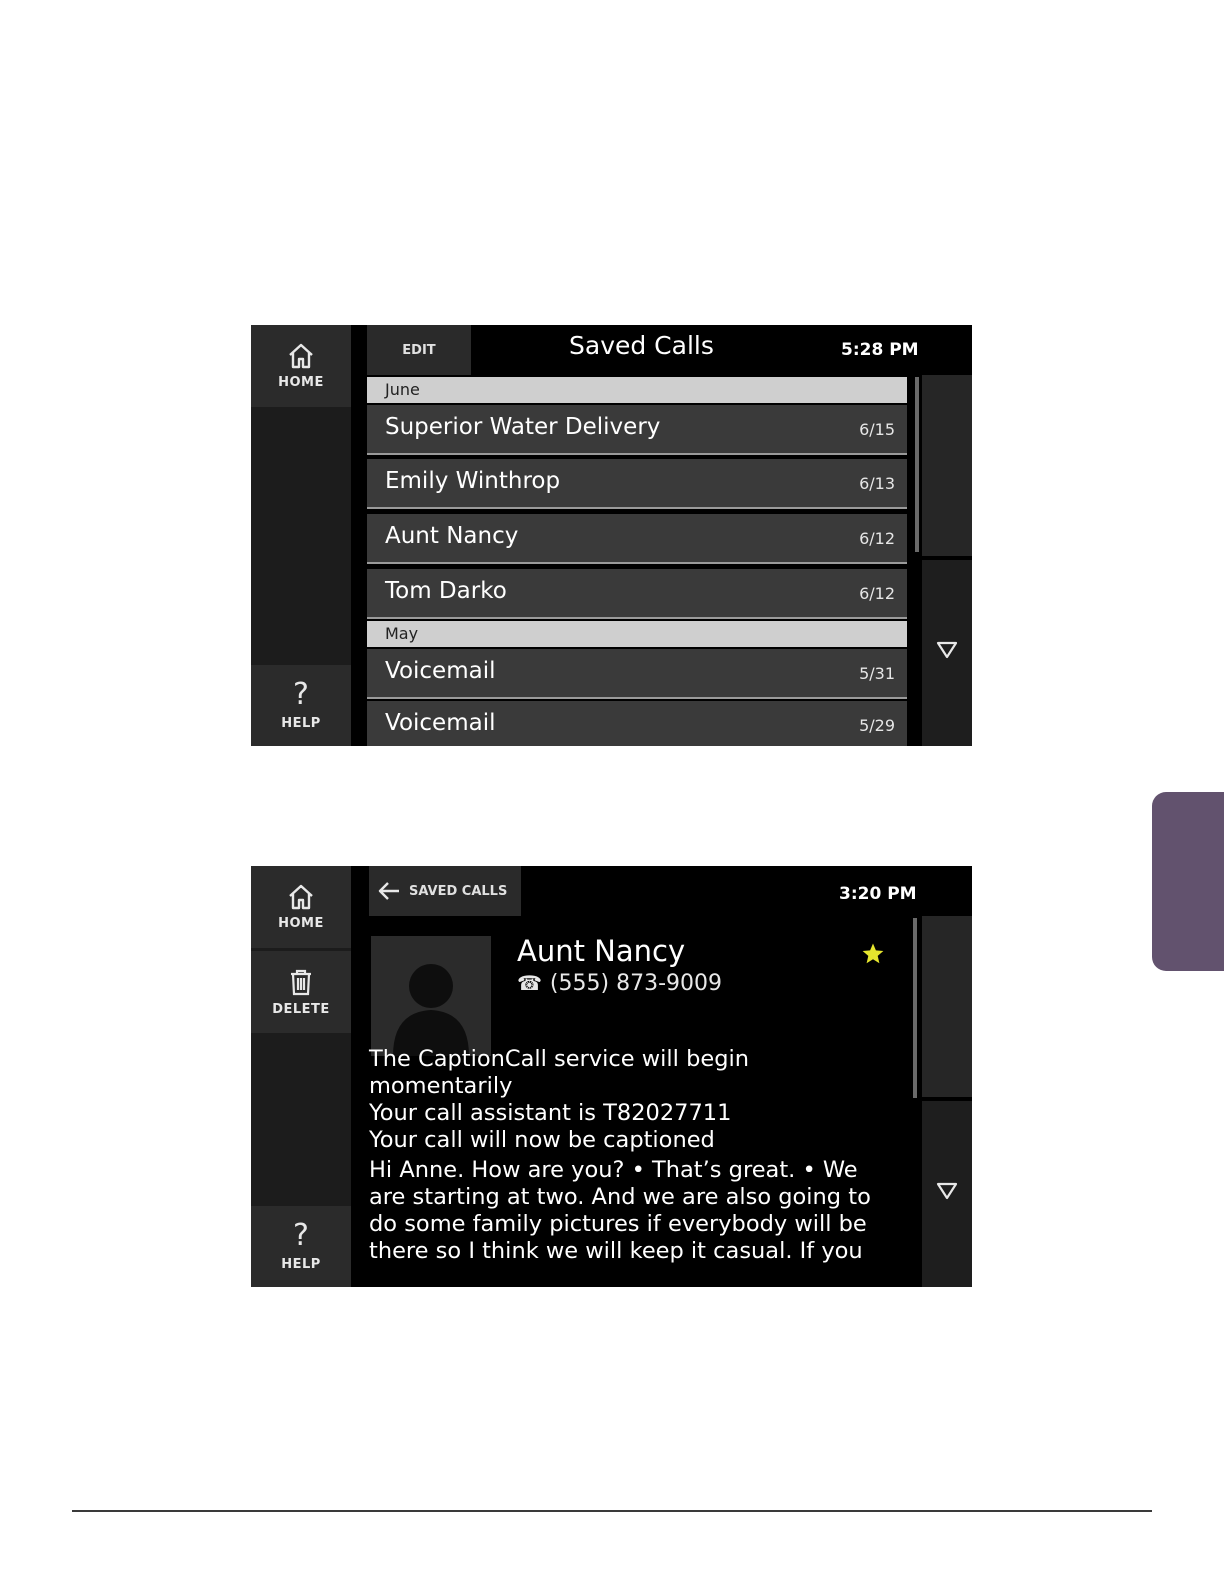 The image size is (1224, 1584). Describe the element at coordinates (612, 1511) in the screenshot. I see `footer-rule` at that location.